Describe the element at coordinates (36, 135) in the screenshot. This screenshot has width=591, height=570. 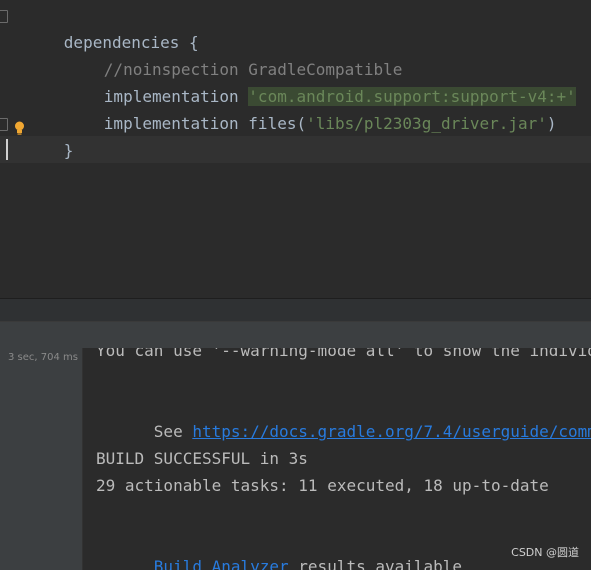
I see `code-line-5: }` at that location.